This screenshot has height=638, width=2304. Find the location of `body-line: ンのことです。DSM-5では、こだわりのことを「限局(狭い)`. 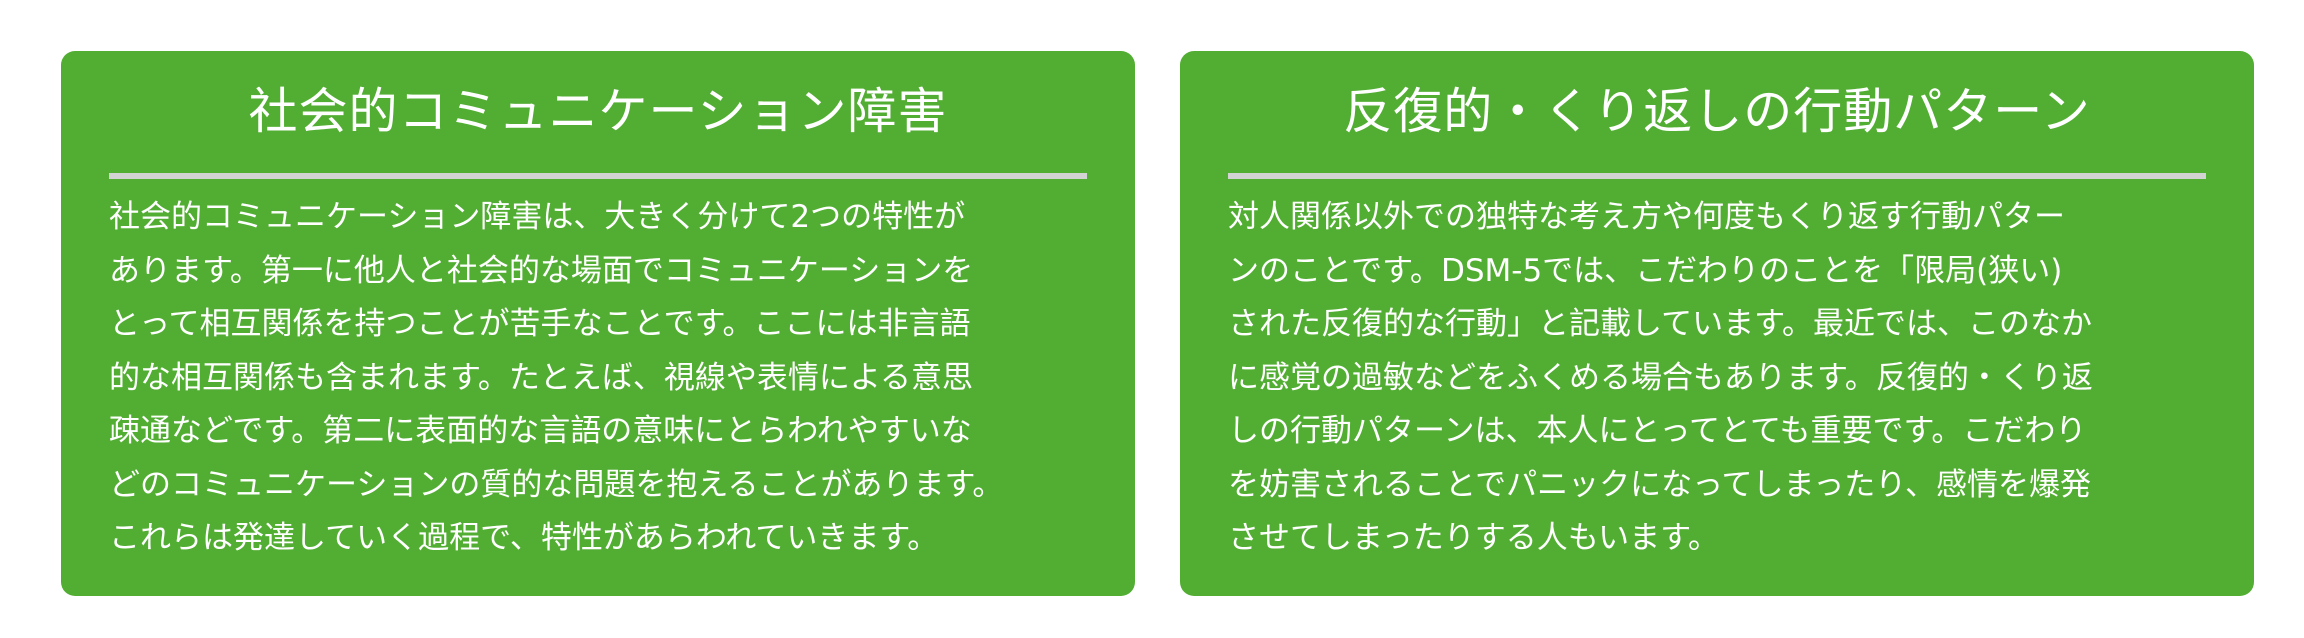

body-line: ンのことです。DSM-5では、こだわりのことを「限局(狭い) is located at coordinates (1645, 270).